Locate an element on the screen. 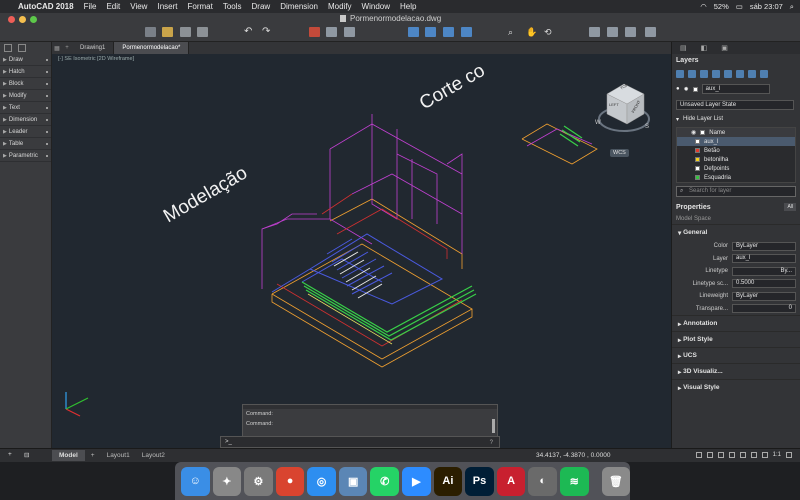 This screenshot has width=800, height=500. menu-format: Format is located at coordinates (199, 6).